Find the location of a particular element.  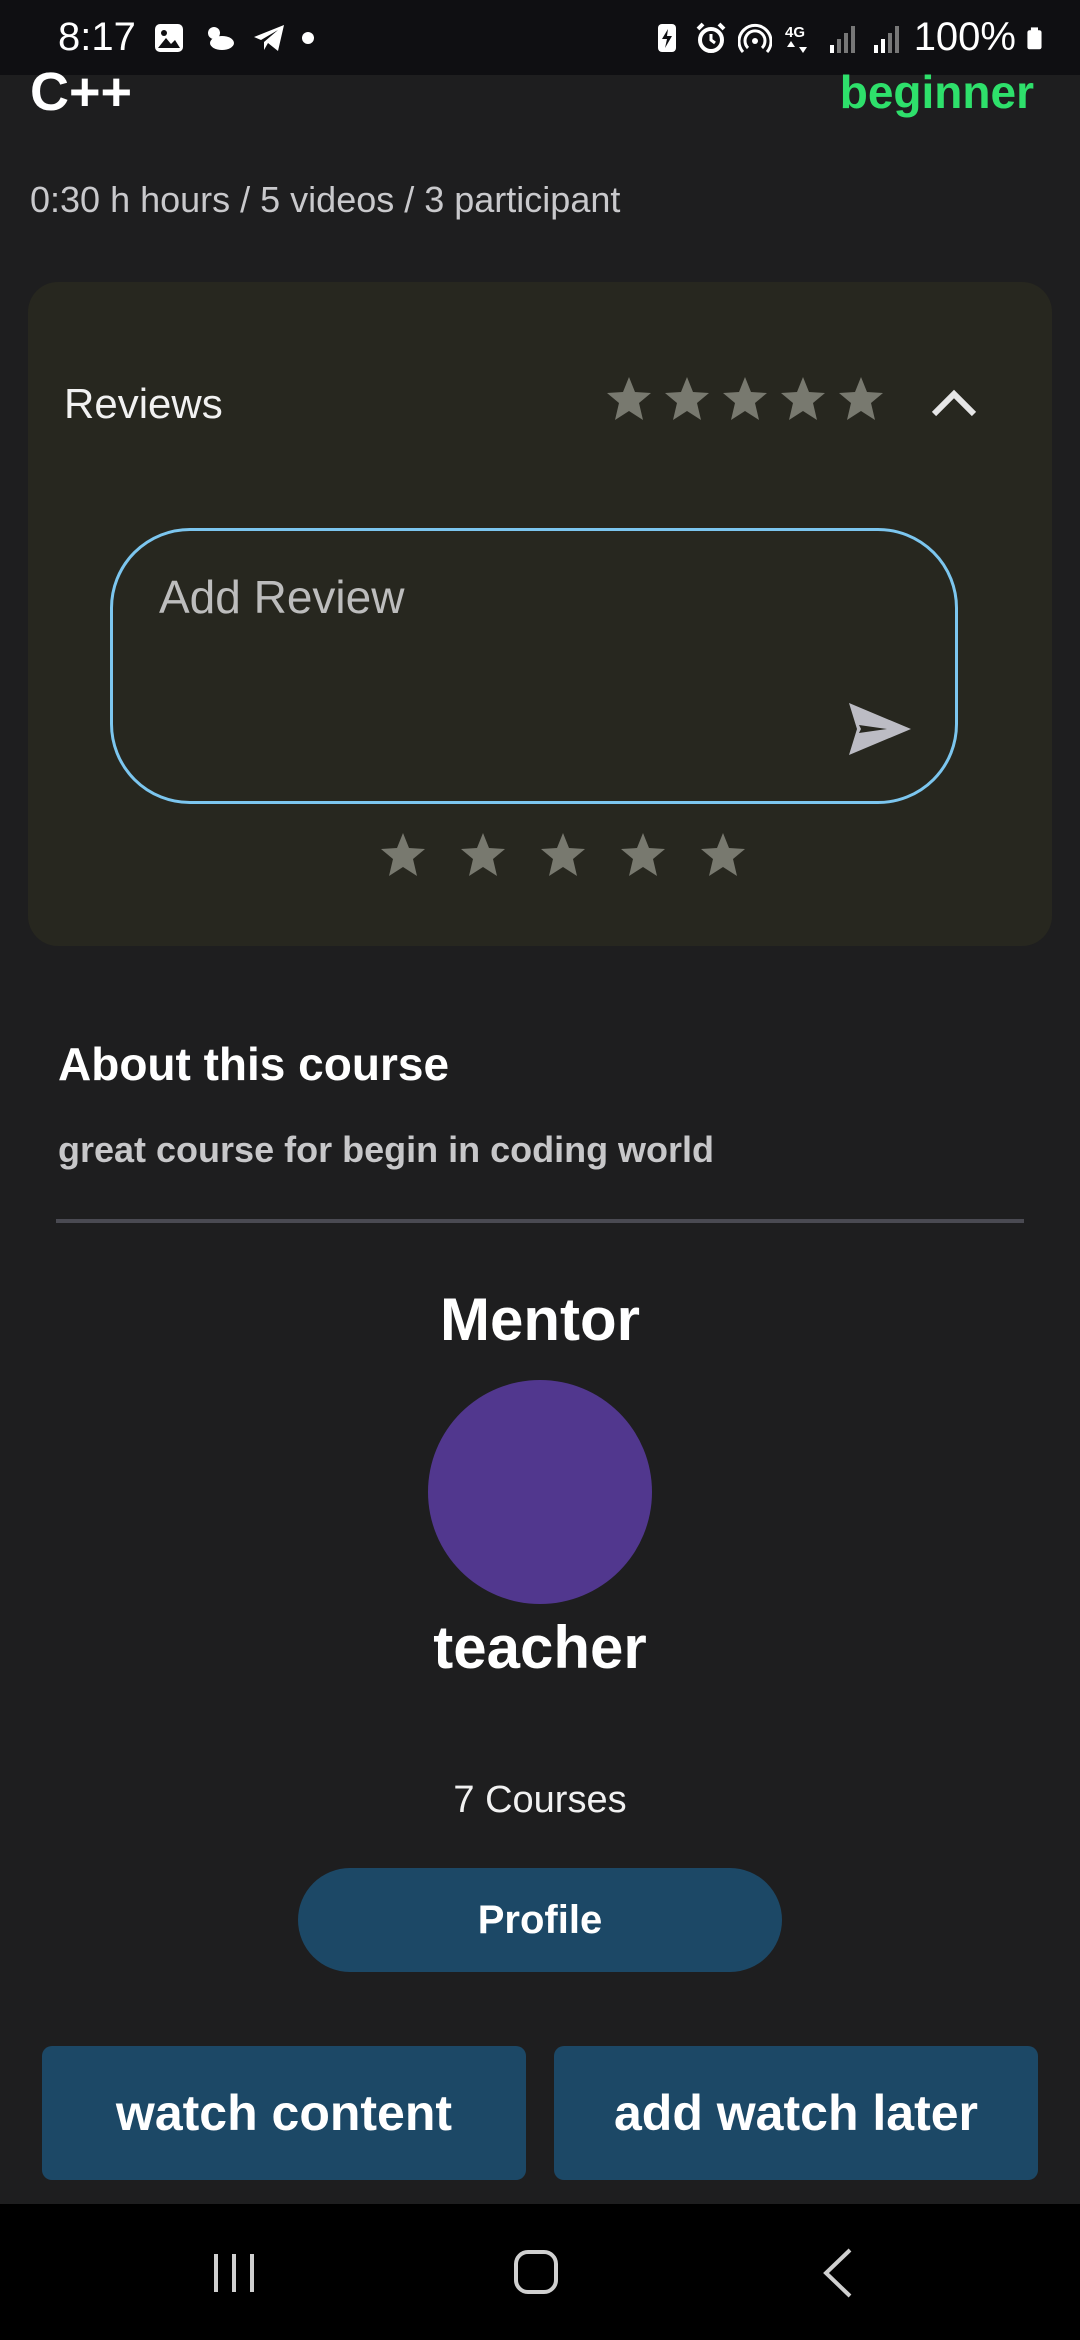

battery-icon is located at coordinates (1034, 37).